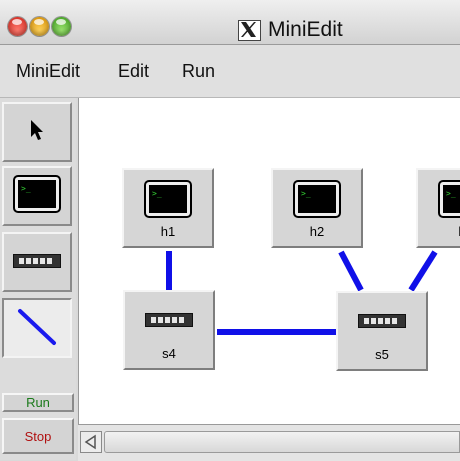 The image size is (460, 461). I want to click on host-node-h1: >_ h1, so click(168, 208).